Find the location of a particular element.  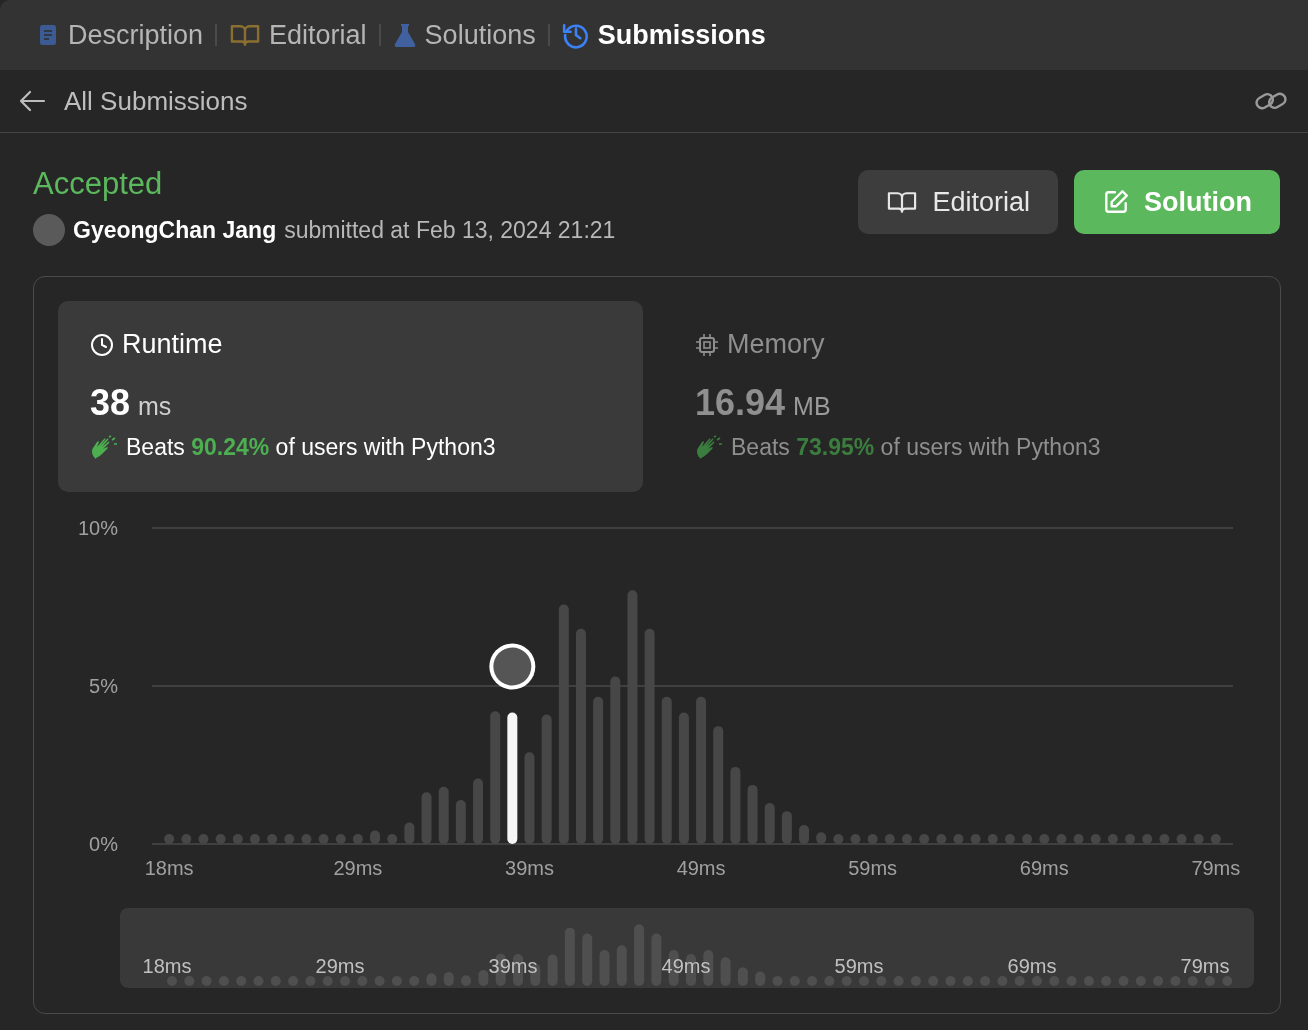

user-name: GyeongChan Jang is located at coordinates (175, 230).